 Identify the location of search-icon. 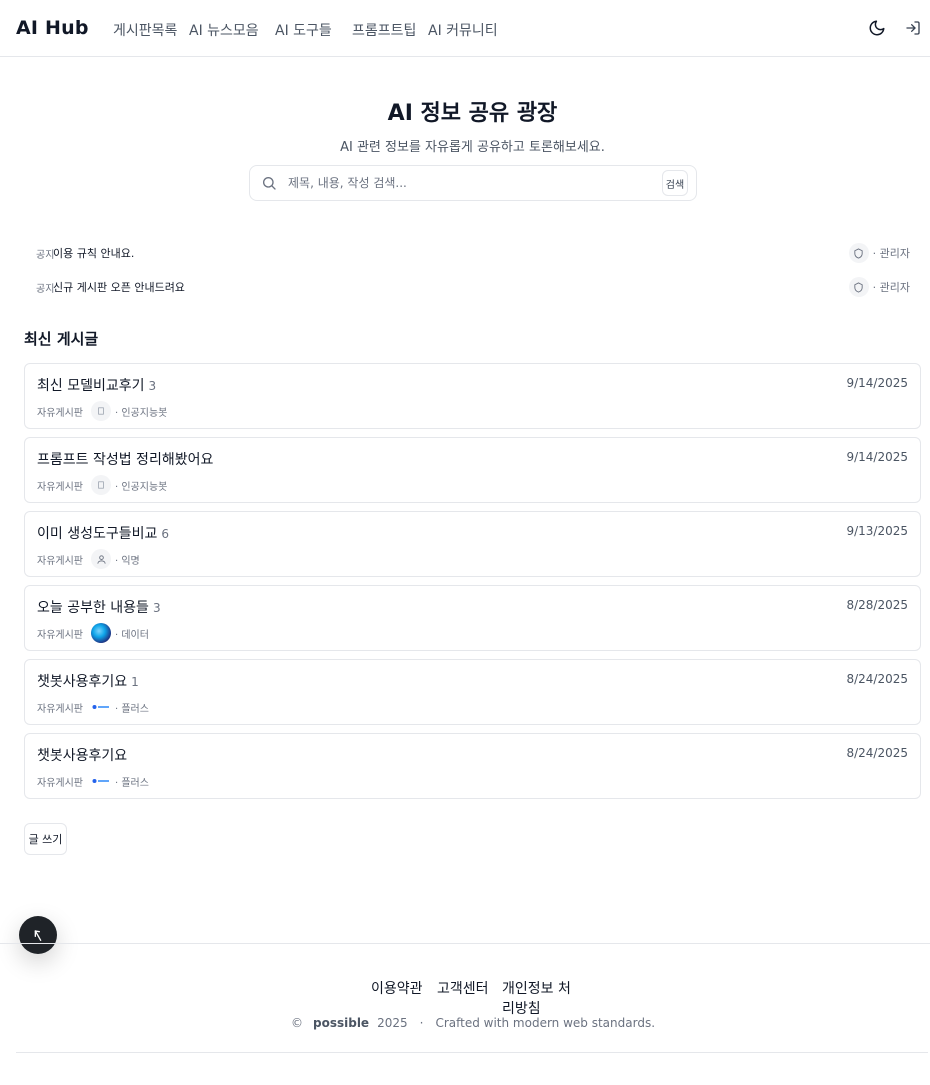
(269, 185).